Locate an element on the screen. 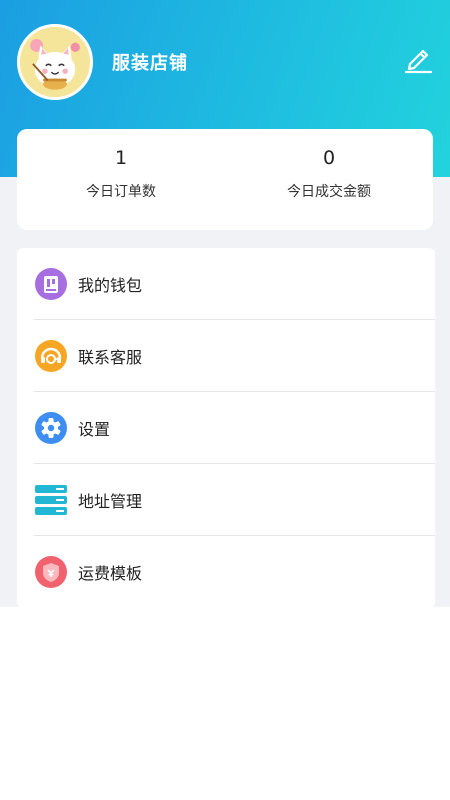 The image size is (450, 800). menu-item-shipping-template: 运费模板 is located at coordinates (226, 572).